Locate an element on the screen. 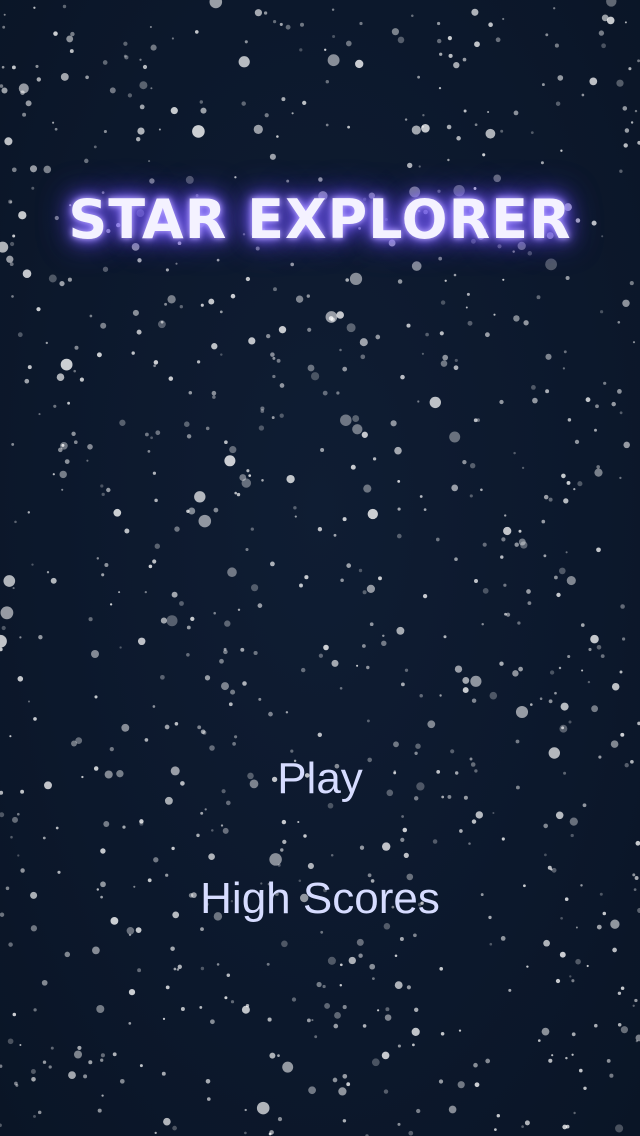 This screenshot has height=1136, width=640. high-scores-button: High Scores is located at coordinates (320, 899).